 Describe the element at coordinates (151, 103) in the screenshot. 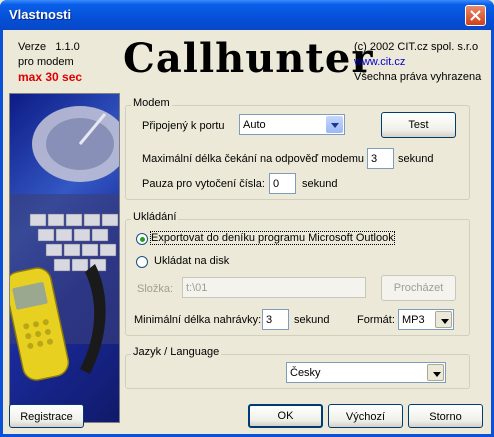

I see `modem-group-label: Modem` at that location.